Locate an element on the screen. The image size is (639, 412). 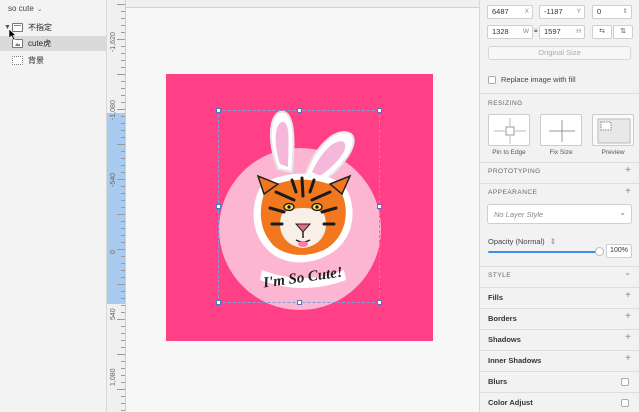
opacity-slider-knob is located at coordinates (599, 251).